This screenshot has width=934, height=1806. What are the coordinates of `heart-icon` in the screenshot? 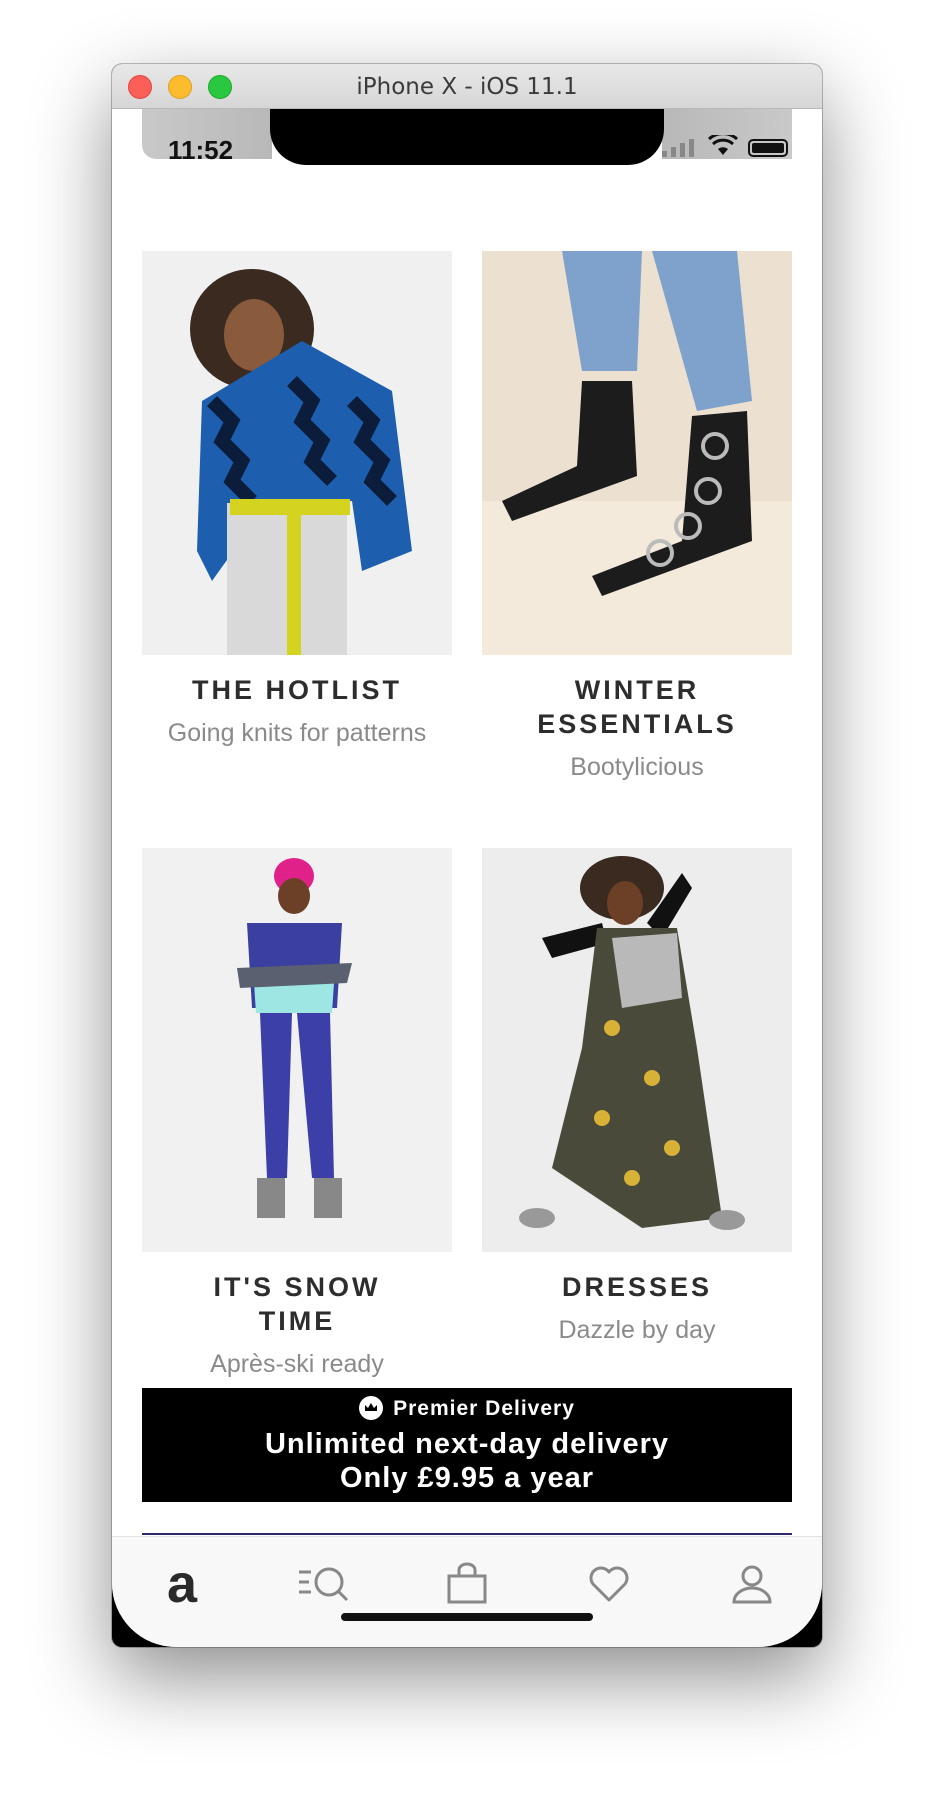 It's located at (609, 1584).